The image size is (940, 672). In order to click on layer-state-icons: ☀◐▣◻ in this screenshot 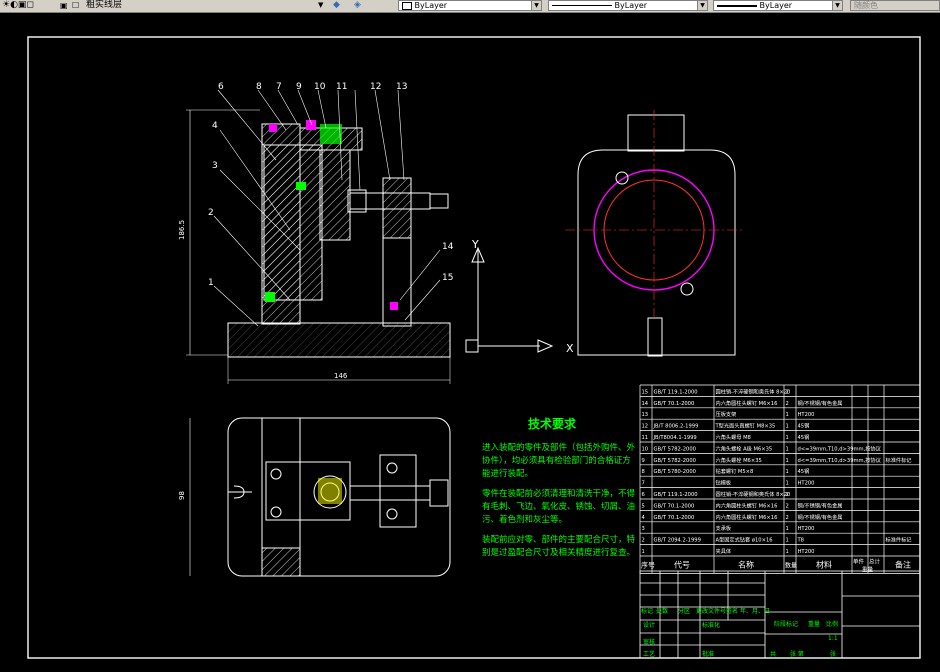, I will do `click(18, 5)`.